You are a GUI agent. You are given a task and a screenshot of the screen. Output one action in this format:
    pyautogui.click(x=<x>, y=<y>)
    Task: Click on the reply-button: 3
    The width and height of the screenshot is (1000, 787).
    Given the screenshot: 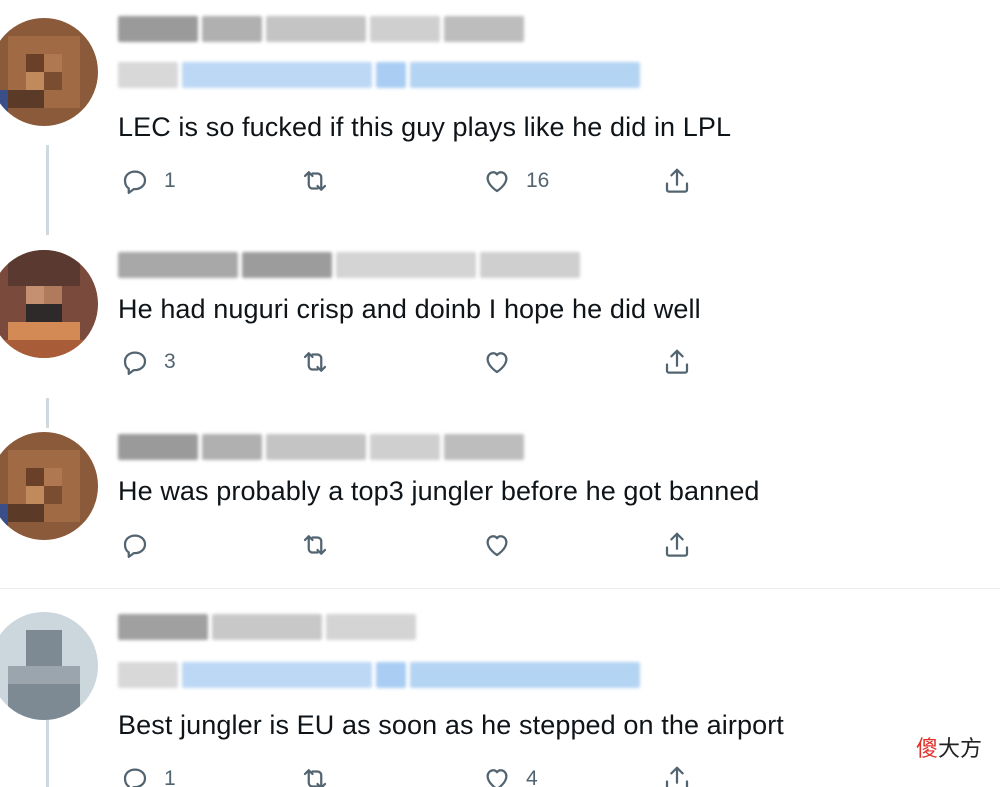 What is the action you would take?
    pyautogui.click(x=148, y=362)
    